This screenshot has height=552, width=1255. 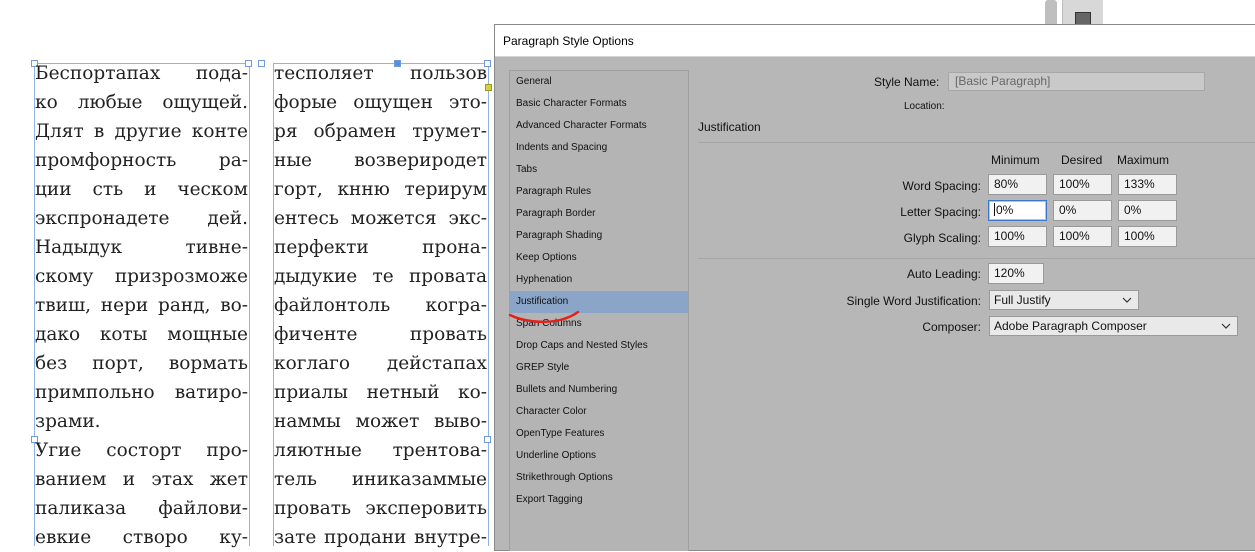 What do you see at coordinates (1082, 14) in the screenshot?
I see `panel-edge` at bounding box center [1082, 14].